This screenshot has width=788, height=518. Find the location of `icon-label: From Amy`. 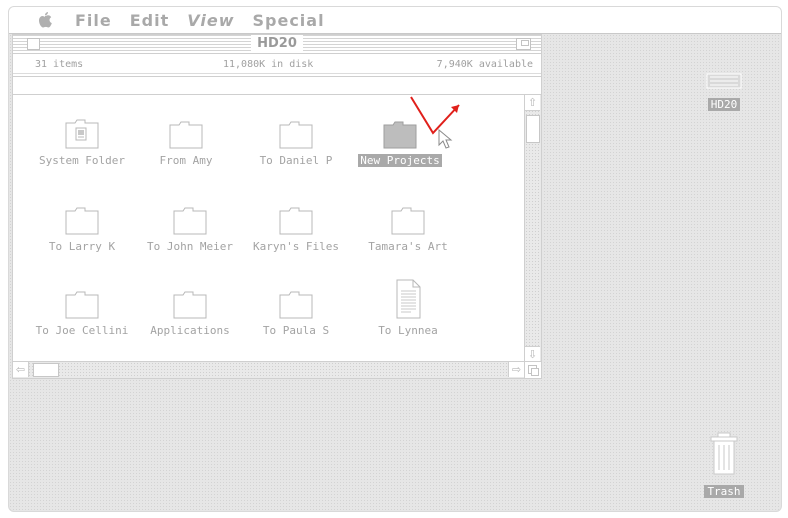

icon-label: From Amy is located at coordinates (186, 160).